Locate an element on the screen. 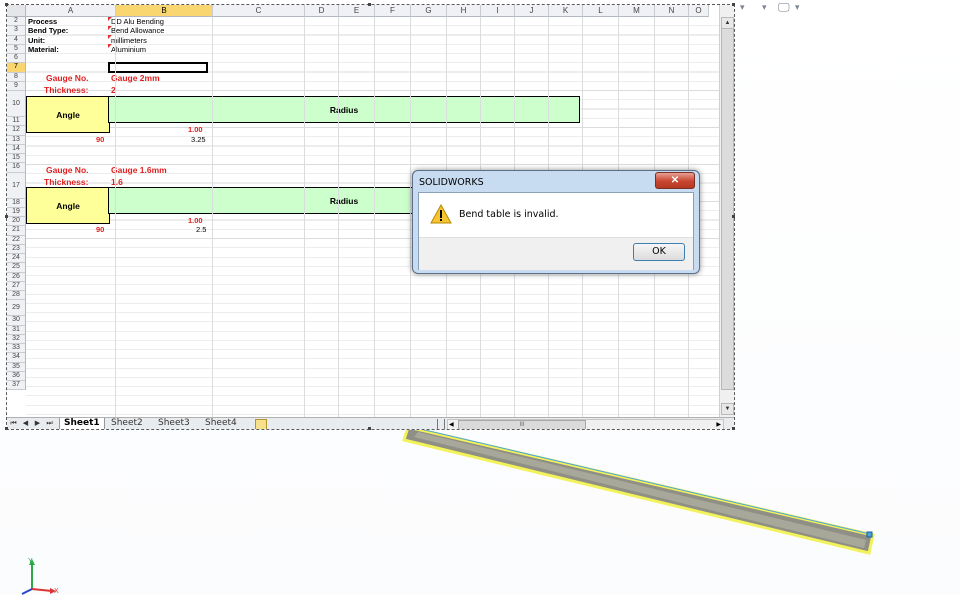 This screenshot has width=960, height=595. row-header: 28 is located at coordinates (16, 296).